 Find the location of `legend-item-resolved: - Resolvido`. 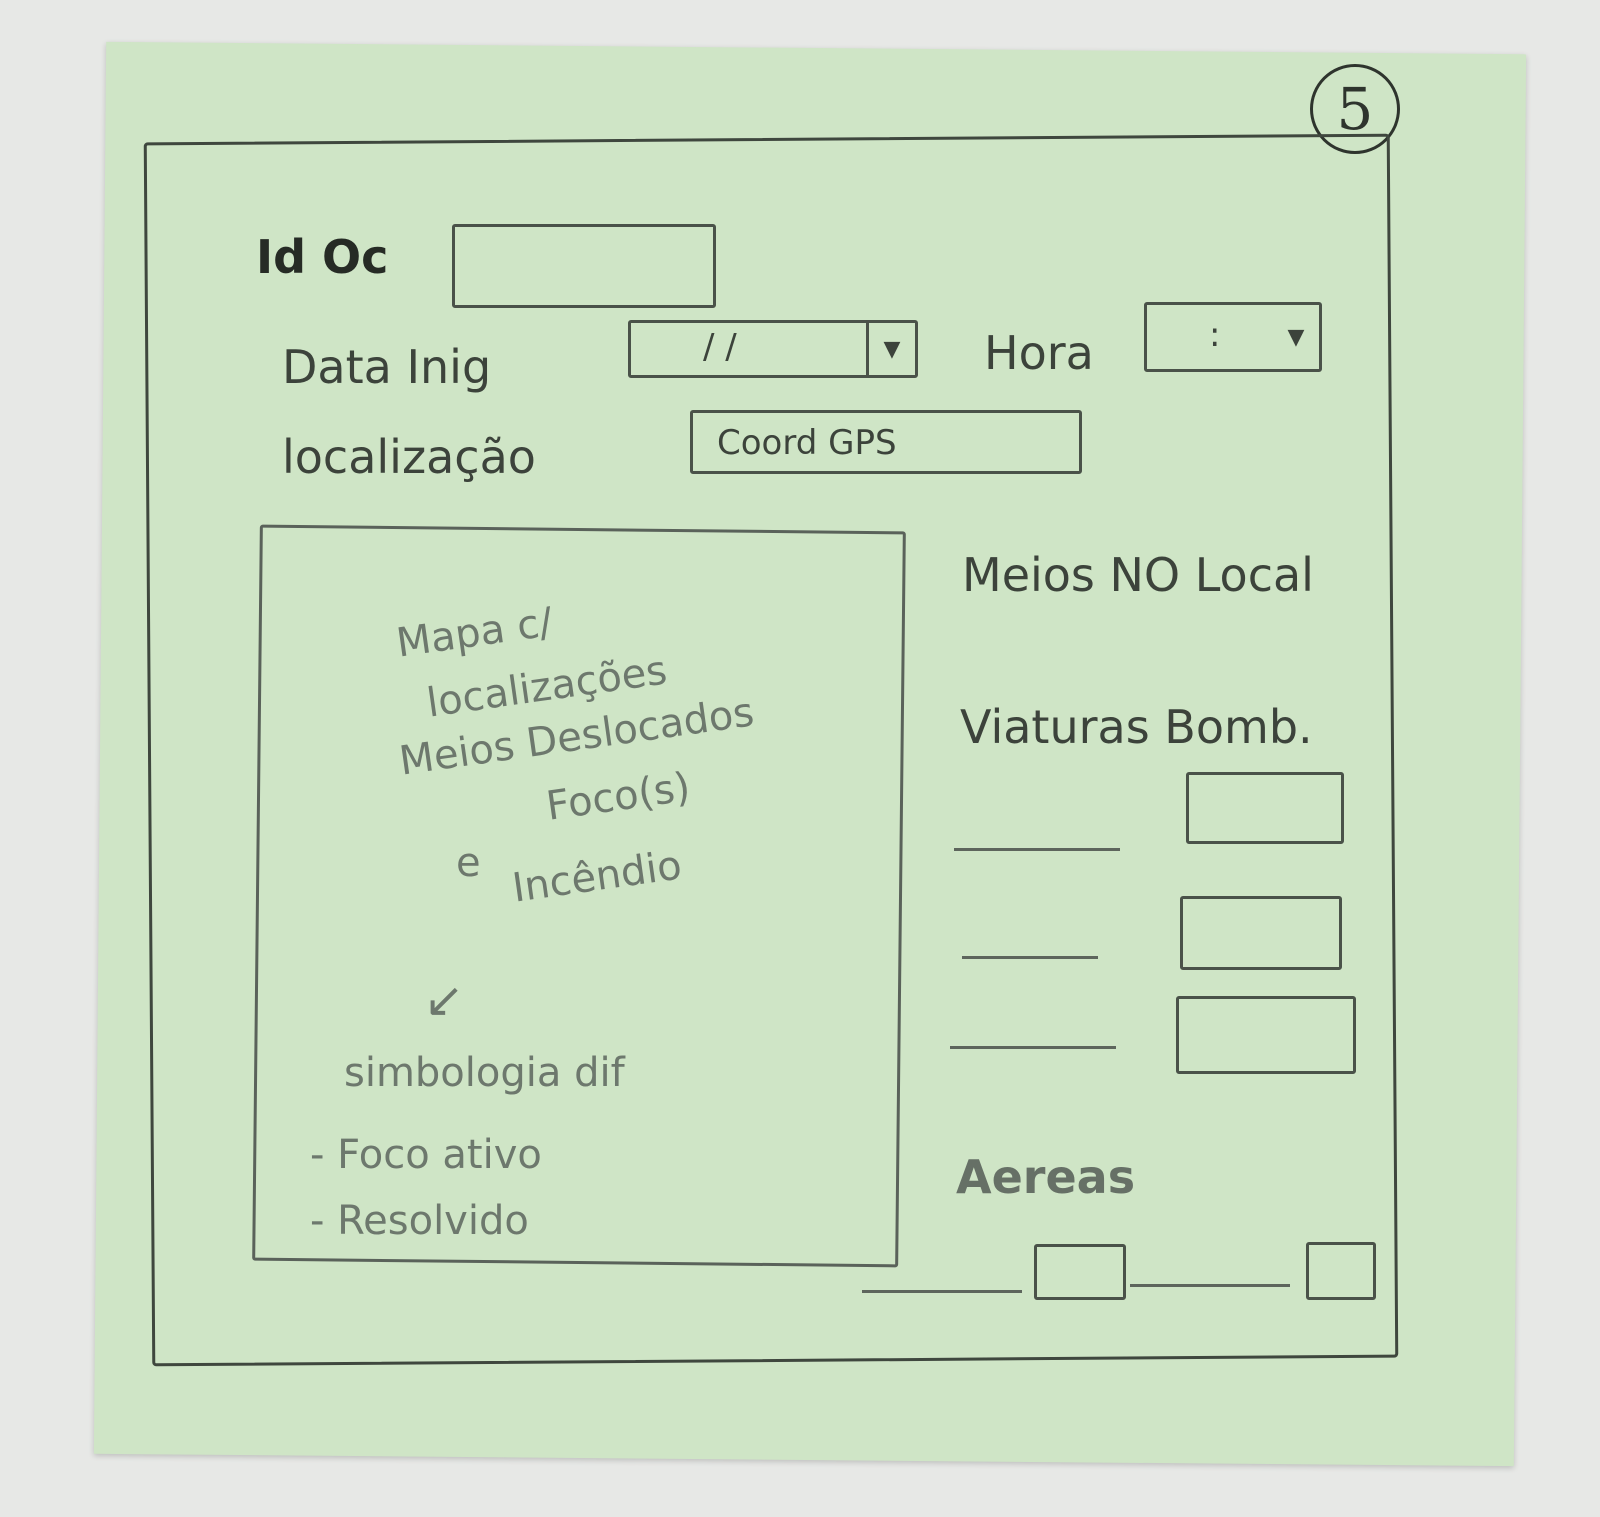

legend-item-resolved: - Resolvido is located at coordinates (419, 1221).